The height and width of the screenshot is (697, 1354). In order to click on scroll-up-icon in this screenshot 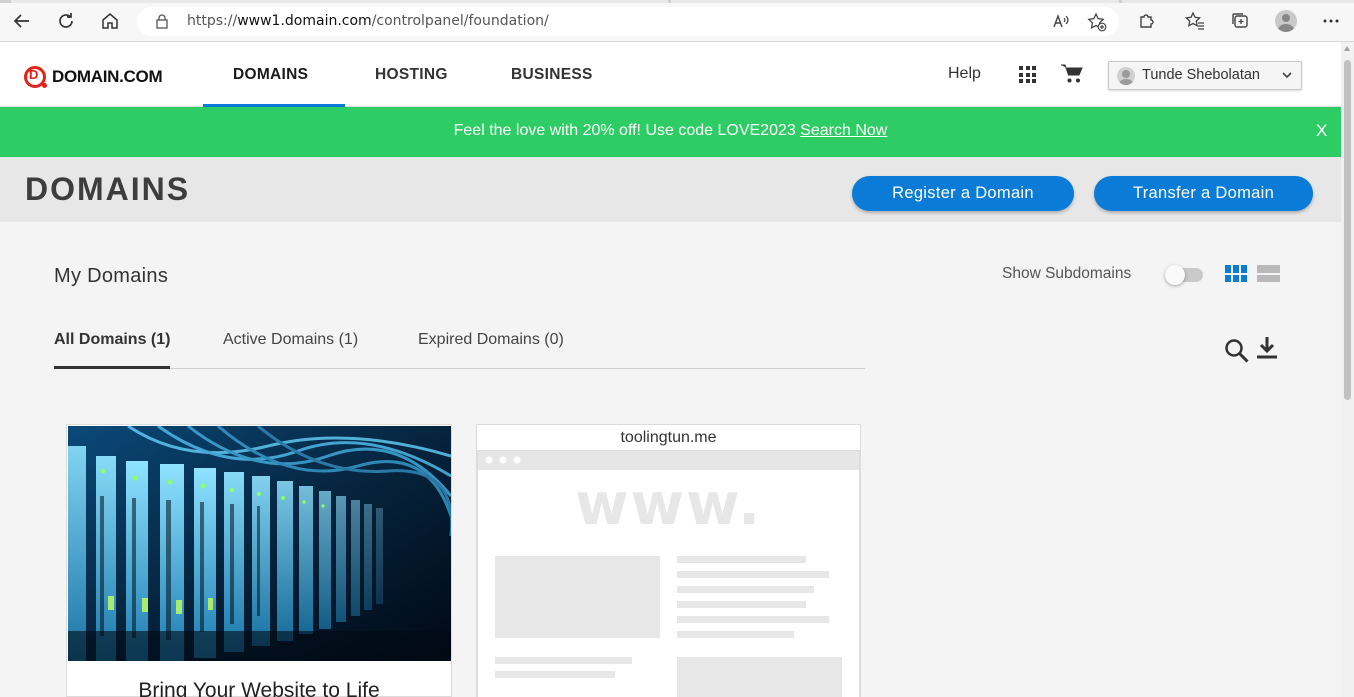, I will do `click(1347, 48)`.